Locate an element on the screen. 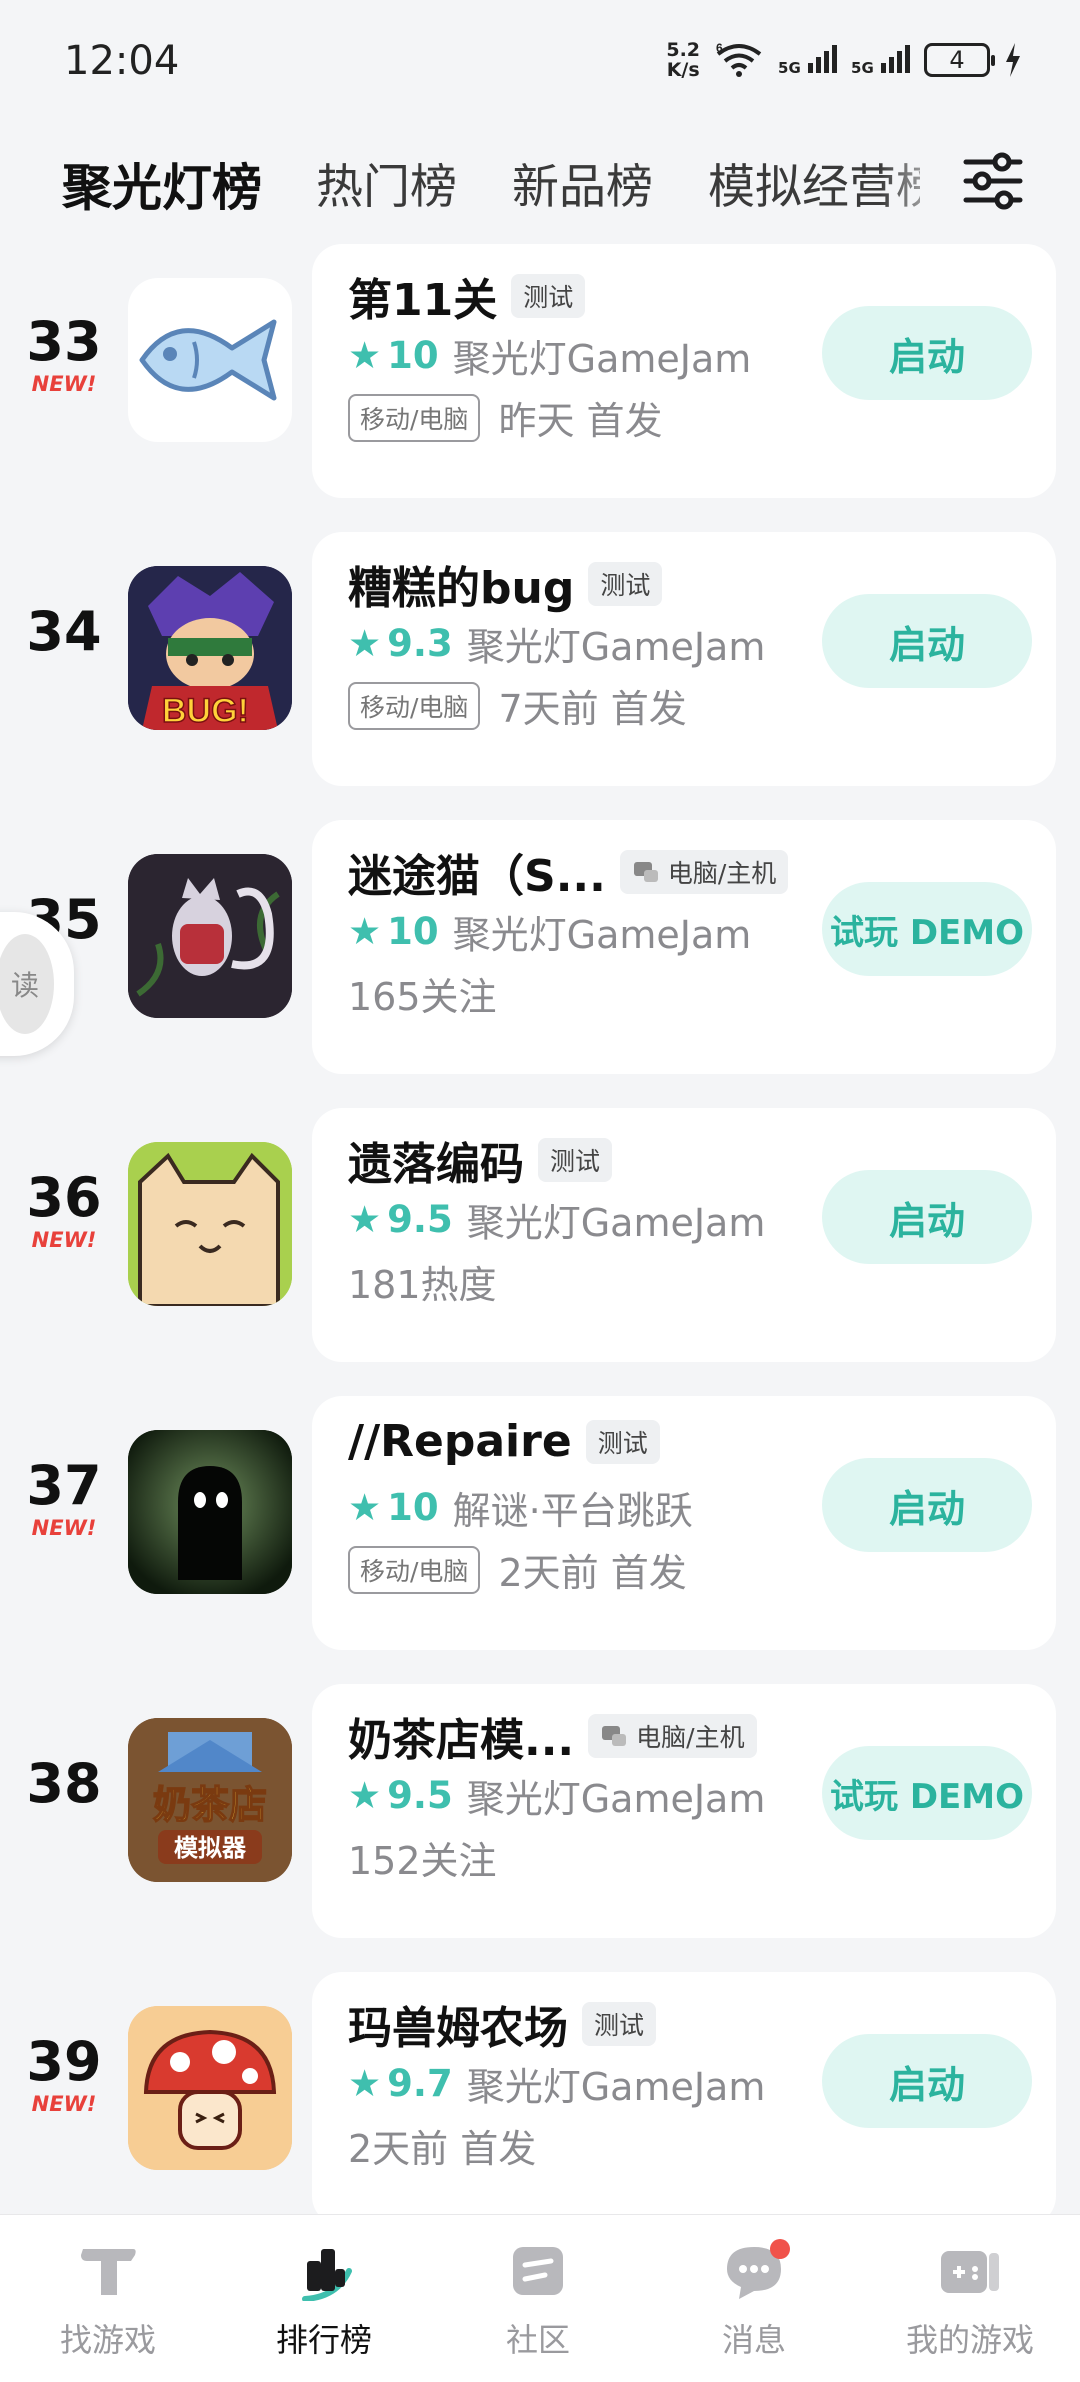  list-item: 遗落编码 测试 ★ 9.5 聚光灯GameJam 181热度 启动 36 NEW! is located at coordinates (540, 1254).